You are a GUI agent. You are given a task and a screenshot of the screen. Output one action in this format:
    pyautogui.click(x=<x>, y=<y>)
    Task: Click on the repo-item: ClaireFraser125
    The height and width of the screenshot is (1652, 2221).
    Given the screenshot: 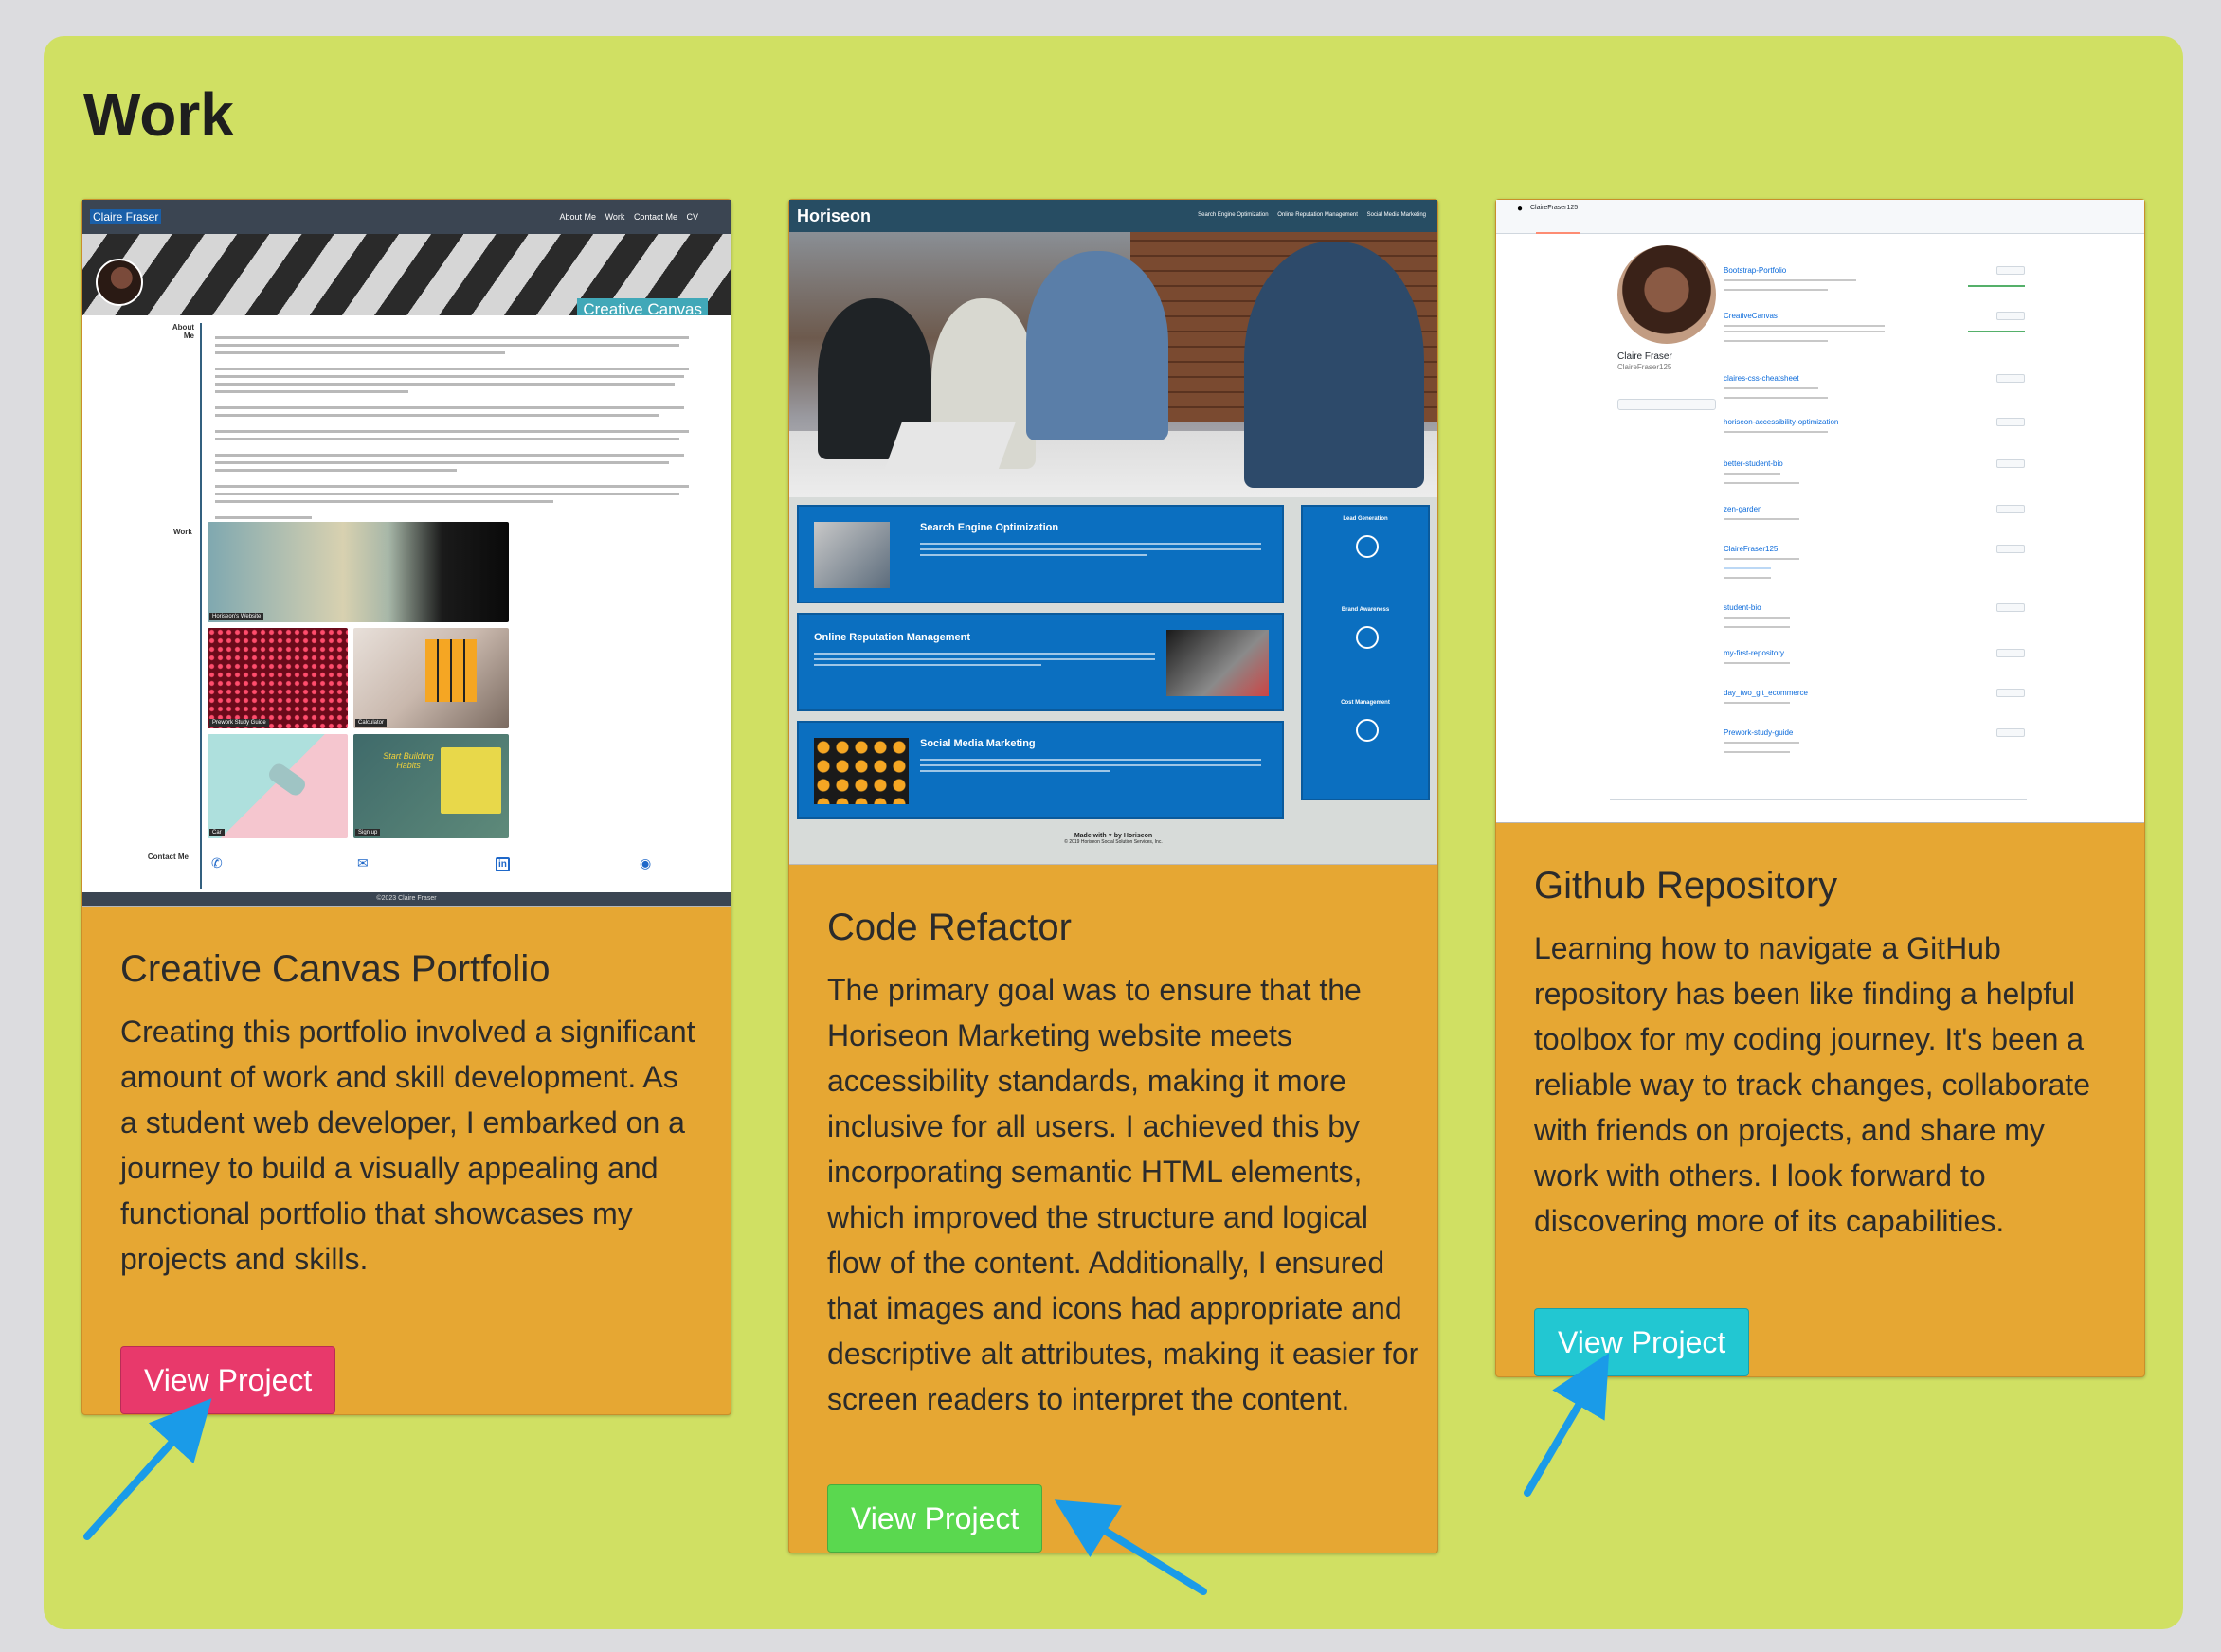 What is the action you would take?
    pyautogui.click(x=1874, y=566)
    